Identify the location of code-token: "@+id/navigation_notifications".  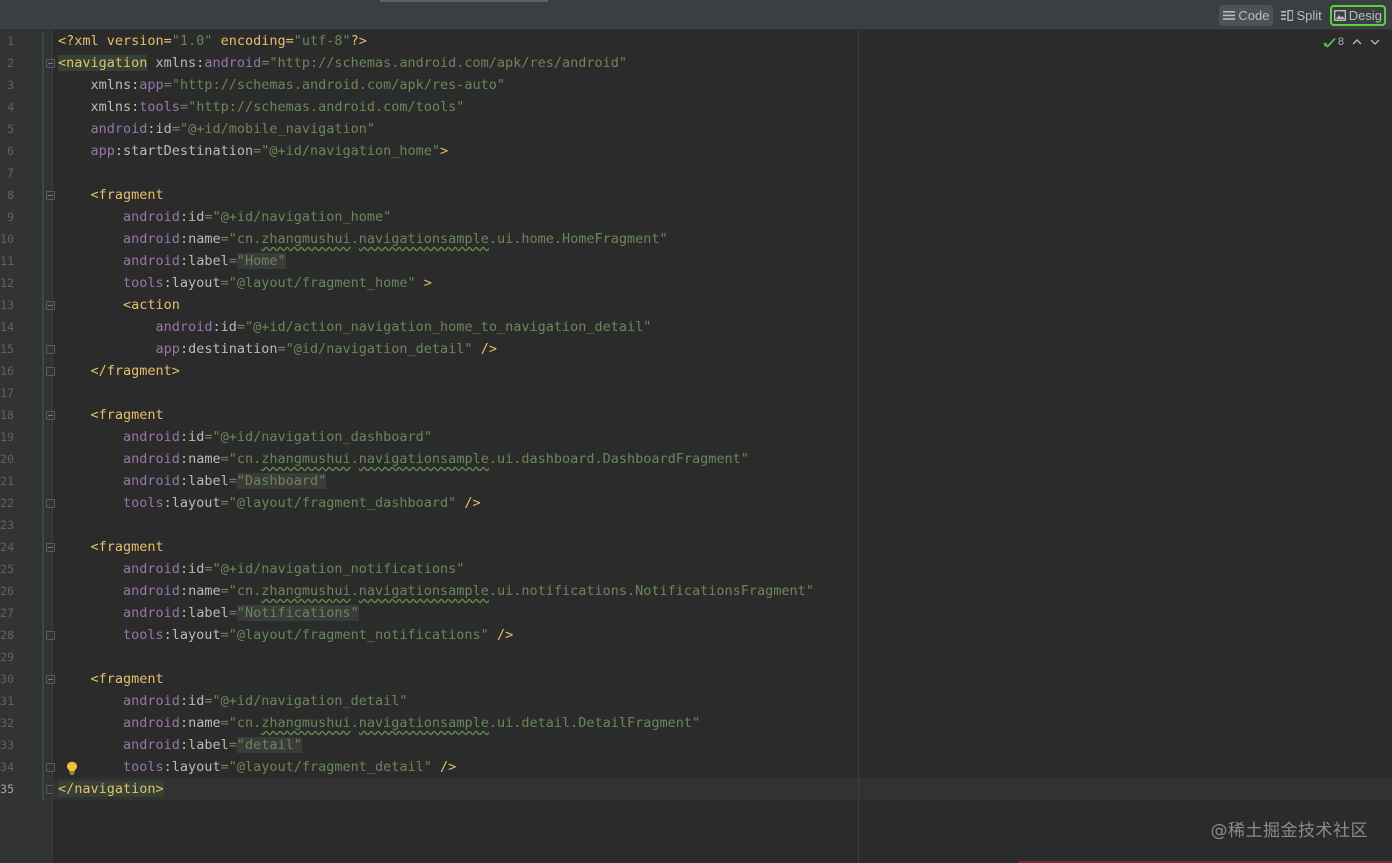
(338, 569).